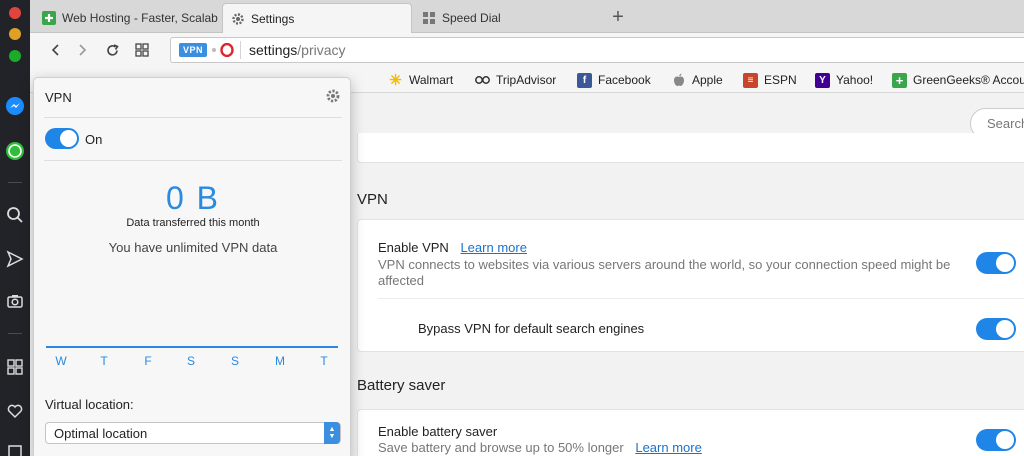  What do you see at coordinates (193, 223) in the screenshot?
I see `data-transferred-label: Data transferred this month` at bounding box center [193, 223].